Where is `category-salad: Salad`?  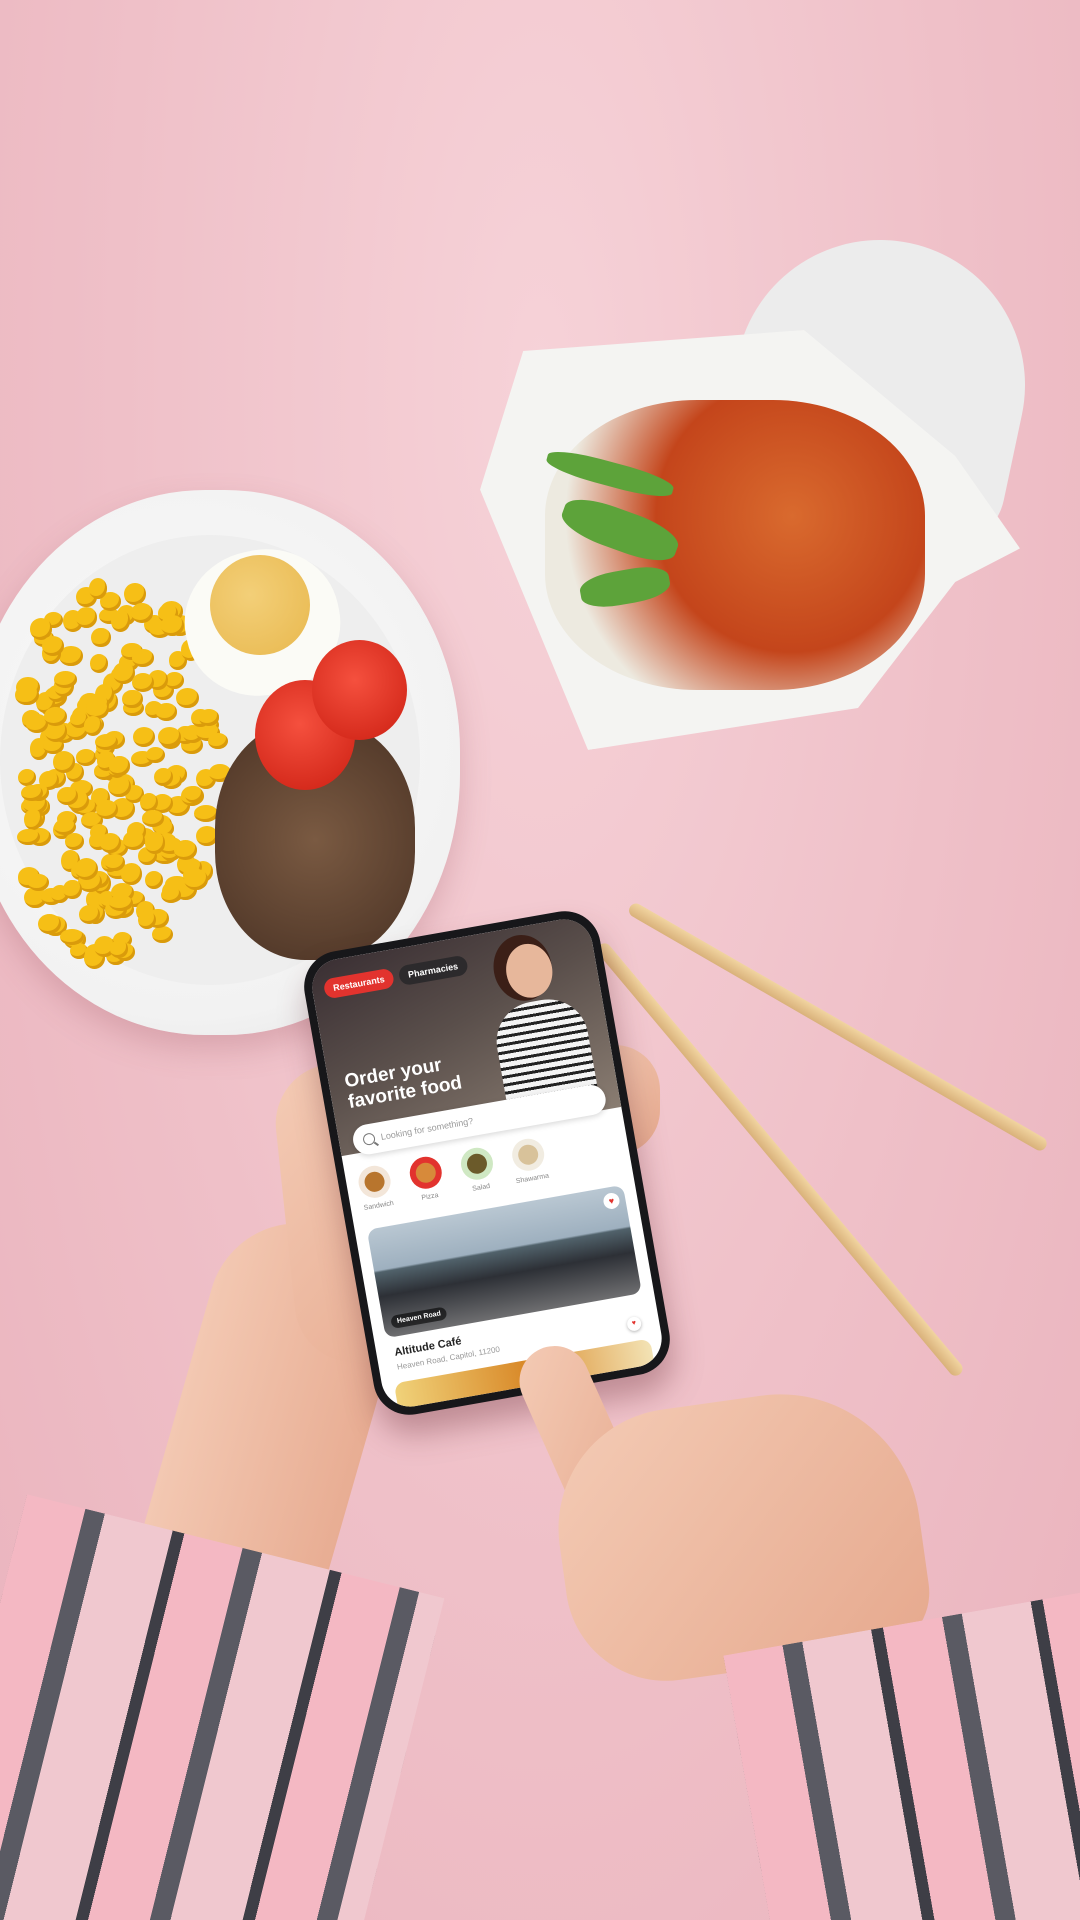
category-salad: Salad is located at coordinates (478, 1170).